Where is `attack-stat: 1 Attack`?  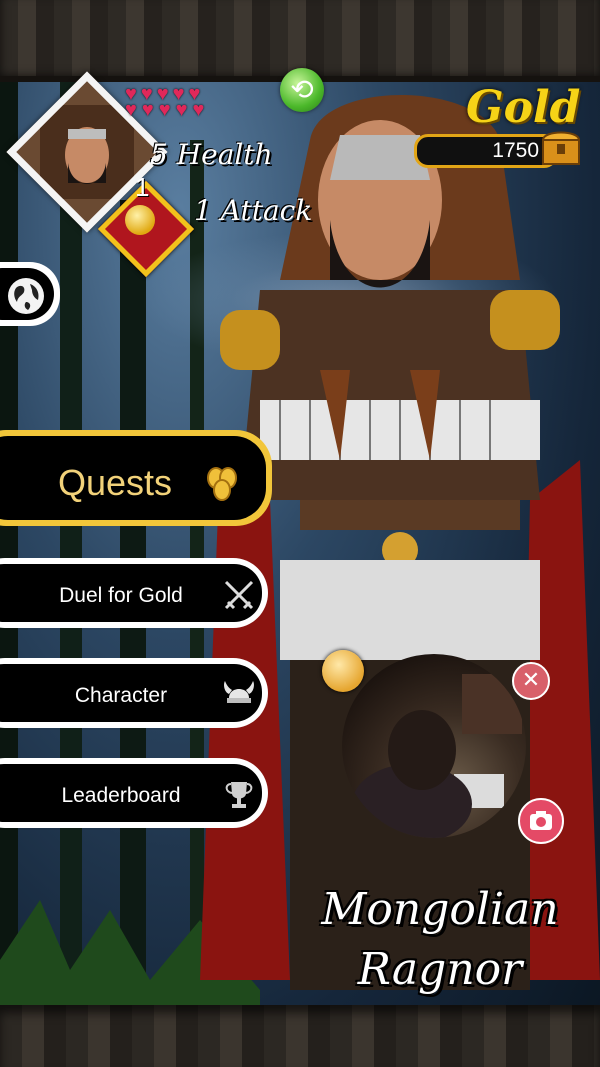 attack-stat: 1 Attack is located at coordinates (253, 210).